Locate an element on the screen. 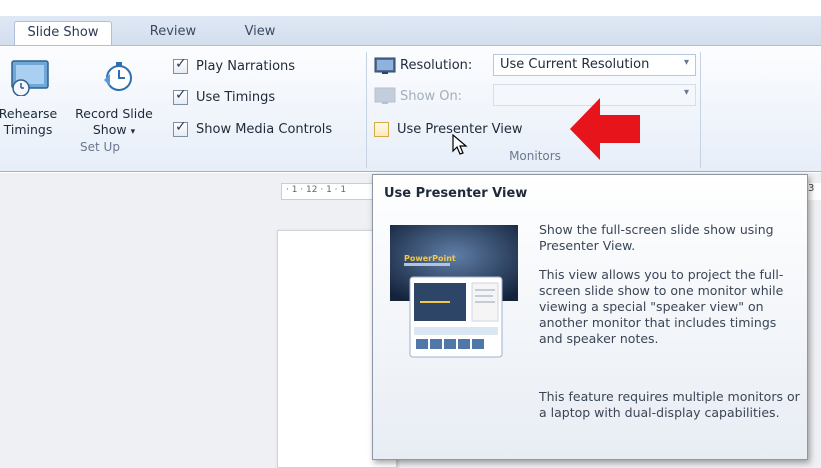  rehearse-label-line1: Rehearse is located at coordinates (29, 113).